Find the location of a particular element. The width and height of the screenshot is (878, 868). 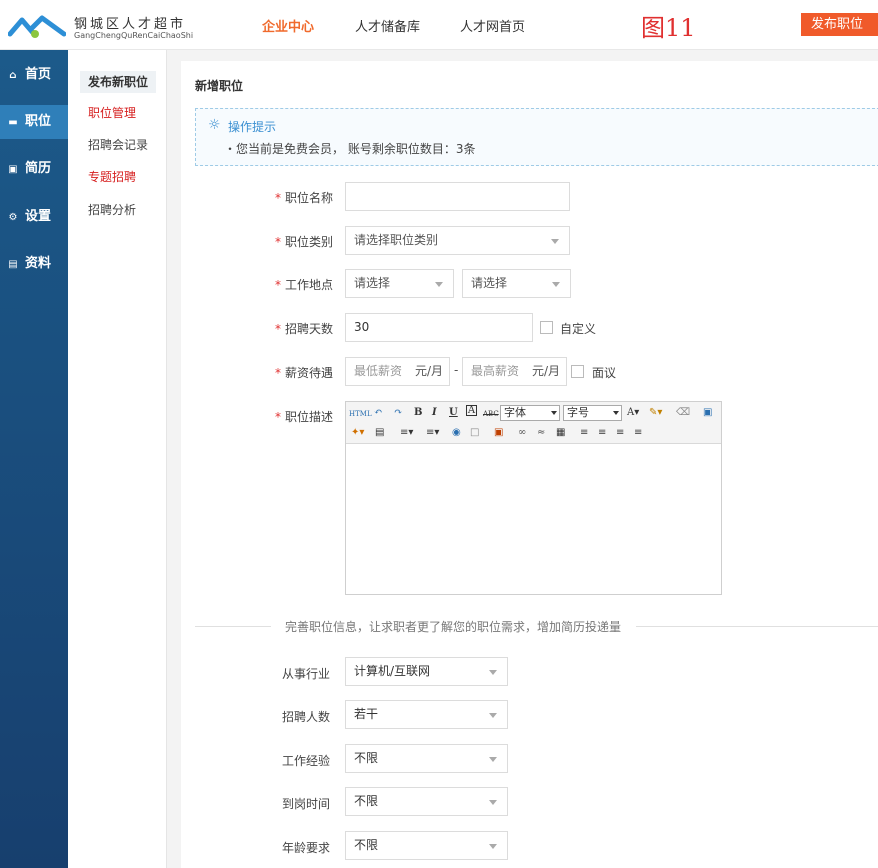

sidebar-item-settings: ⚙ 设置 is located at coordinates (34, 217).